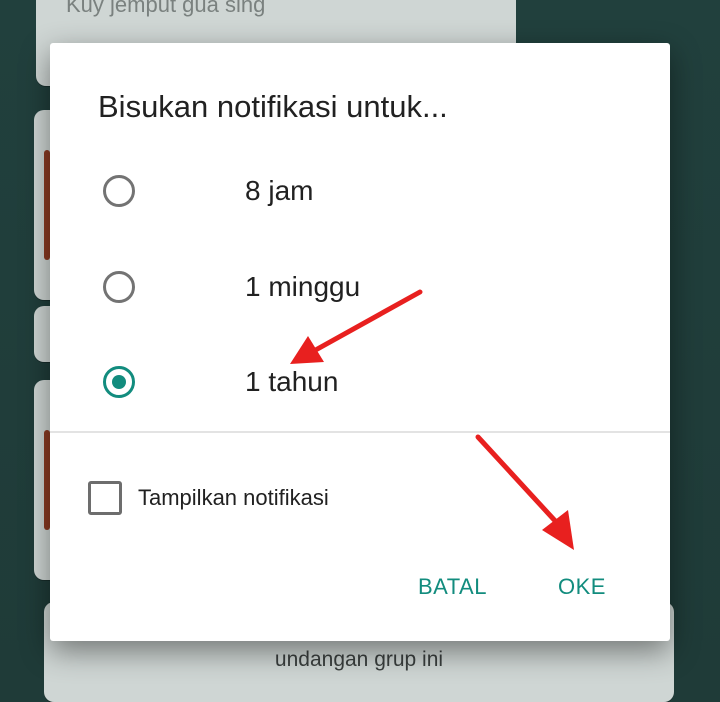 The image size is (720, 702). I want to click on option-label: 8 jam, so click(279, 190).